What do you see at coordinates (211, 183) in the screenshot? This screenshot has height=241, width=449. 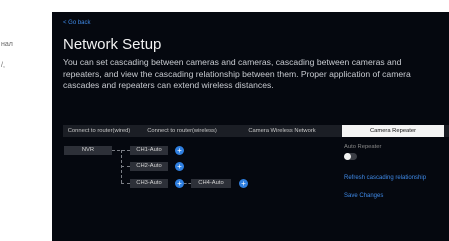 I see `camera-node-ch4: CH4-Auto` at bounding box center [211, 183].